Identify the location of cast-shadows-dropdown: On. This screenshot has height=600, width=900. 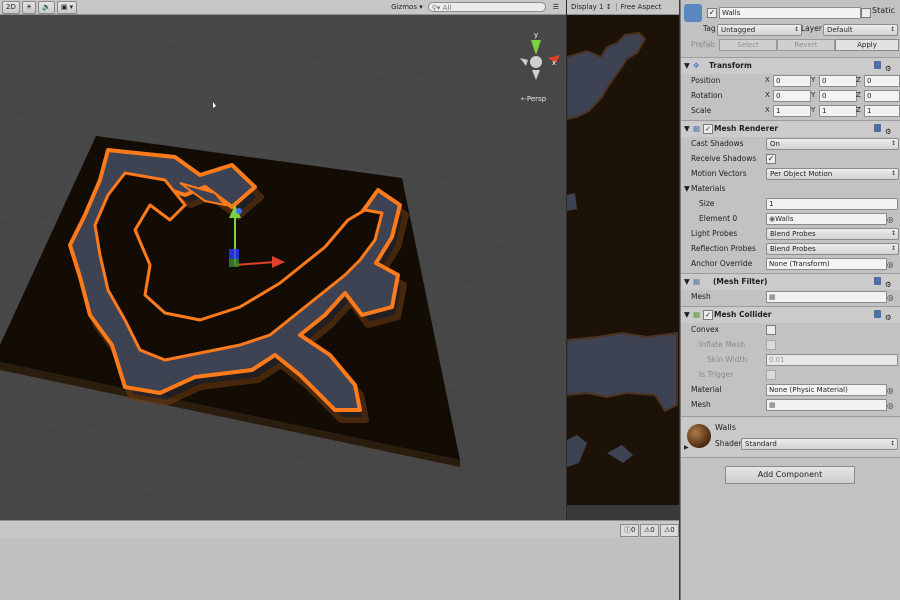
(832, 144).